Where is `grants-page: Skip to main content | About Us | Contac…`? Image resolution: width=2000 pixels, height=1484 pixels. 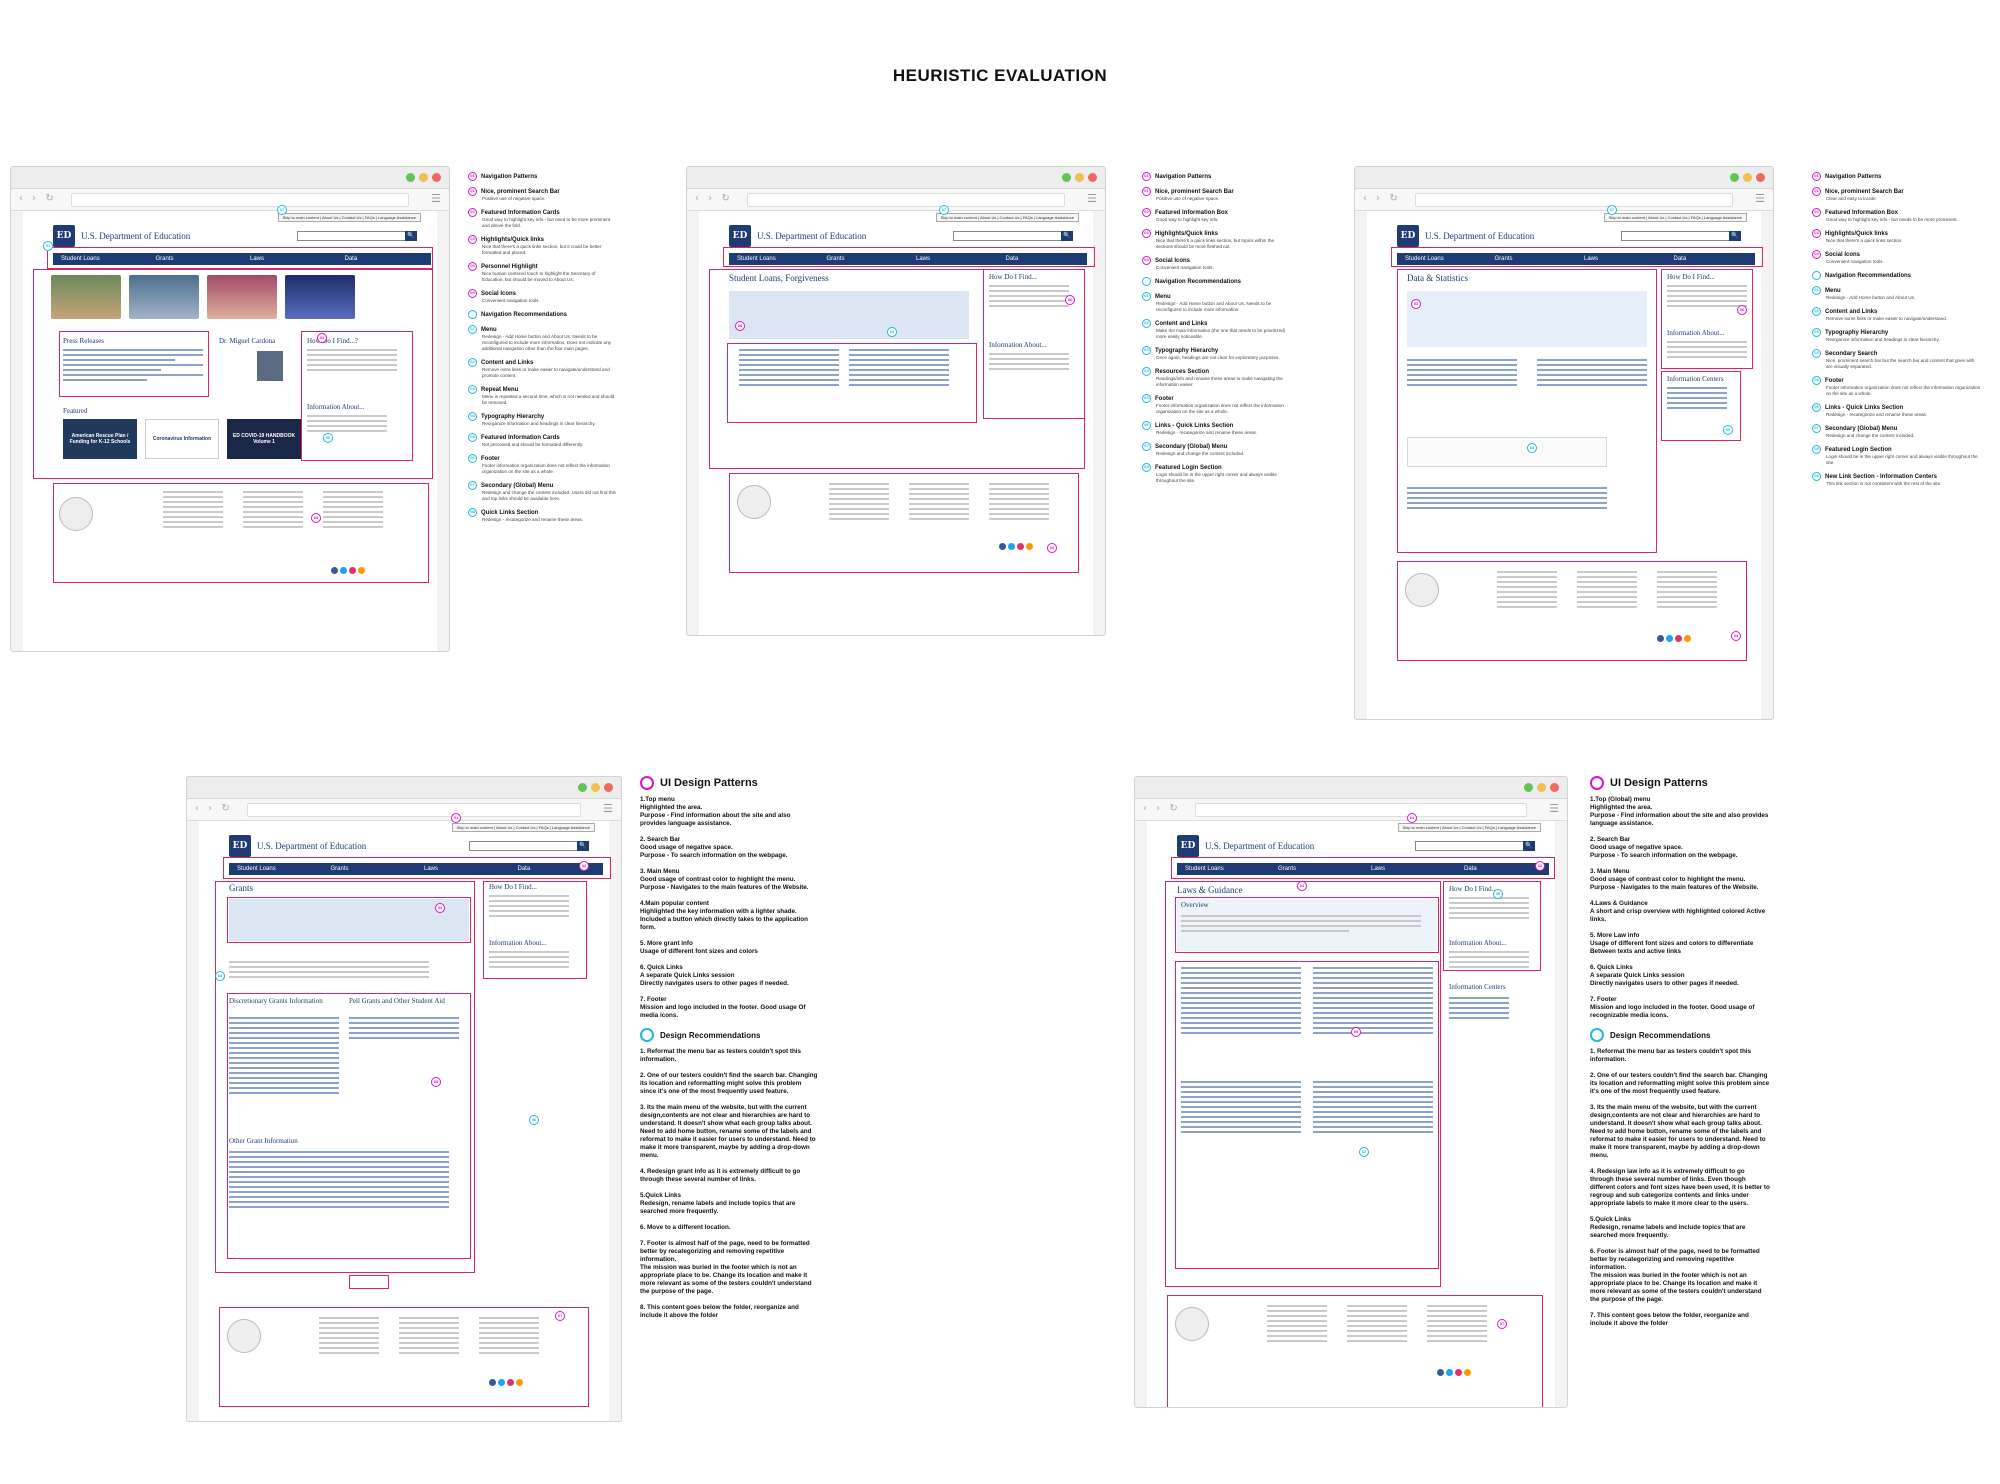 grants-page: Skip to main content | About Us | Contac… is located at coordinates (405, 1117).